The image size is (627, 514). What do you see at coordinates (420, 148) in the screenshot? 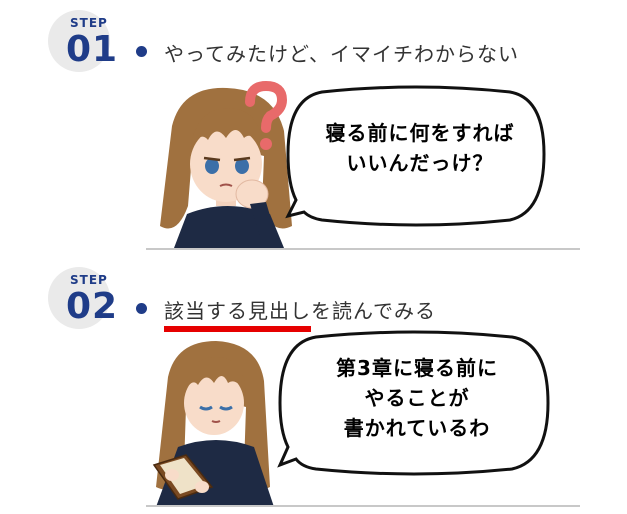
I see `speech-bubble-text: 寝る前に何をすれば いいんだっけ？` at bounding box center [420, 148].